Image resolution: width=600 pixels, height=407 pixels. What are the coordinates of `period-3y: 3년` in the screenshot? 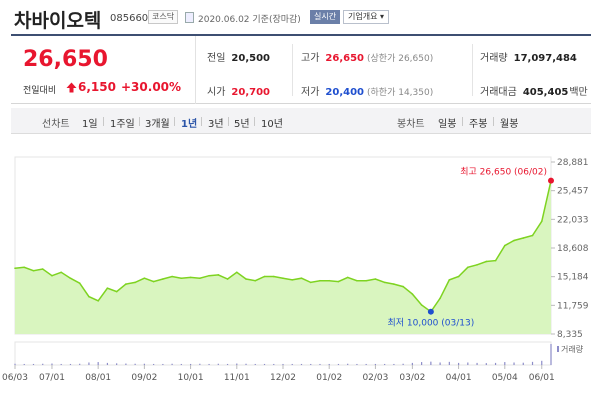 It's located at (216, 122).